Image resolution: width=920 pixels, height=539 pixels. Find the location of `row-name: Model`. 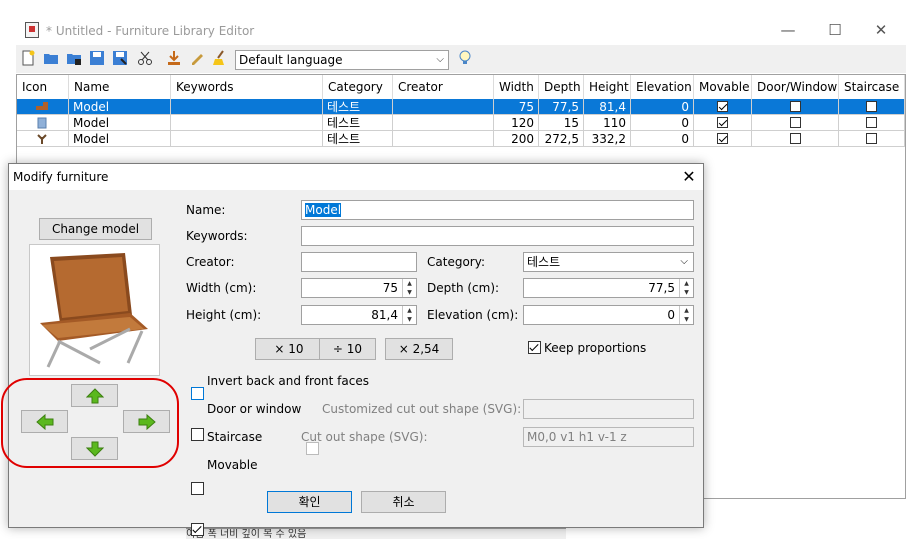

row-name: Model is located at coordinates (120, 123).